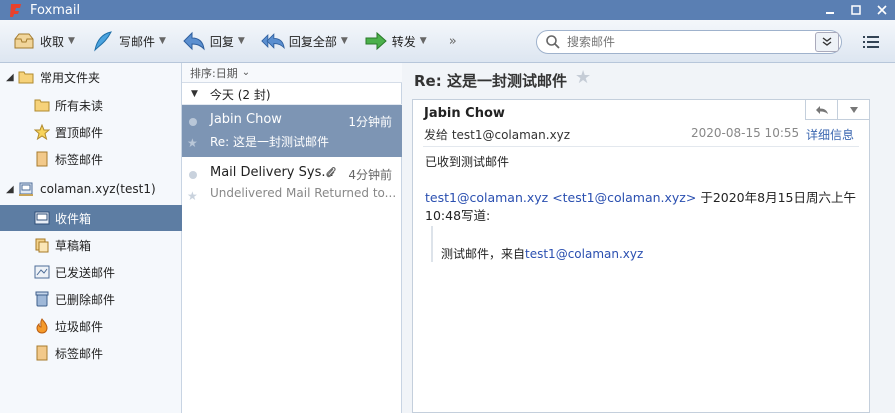 Image resolution: width=895 pixels, height=413 pixels. What do you see at coordinates (91, 326) in the screenshot?
I see `sidebar-item-junk: 垃圾邮件` at bounding box center [91, 326].